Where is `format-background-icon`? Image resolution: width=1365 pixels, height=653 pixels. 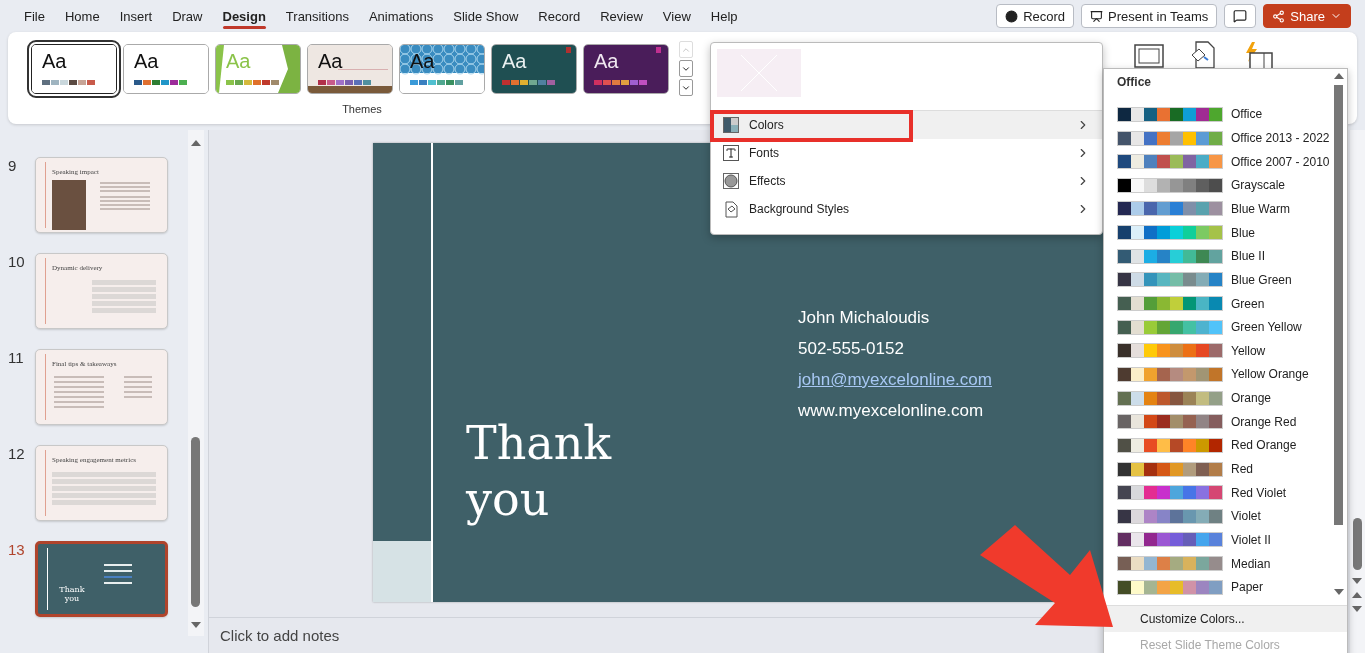
format-background-icon is located at coordinates (1203, 55).